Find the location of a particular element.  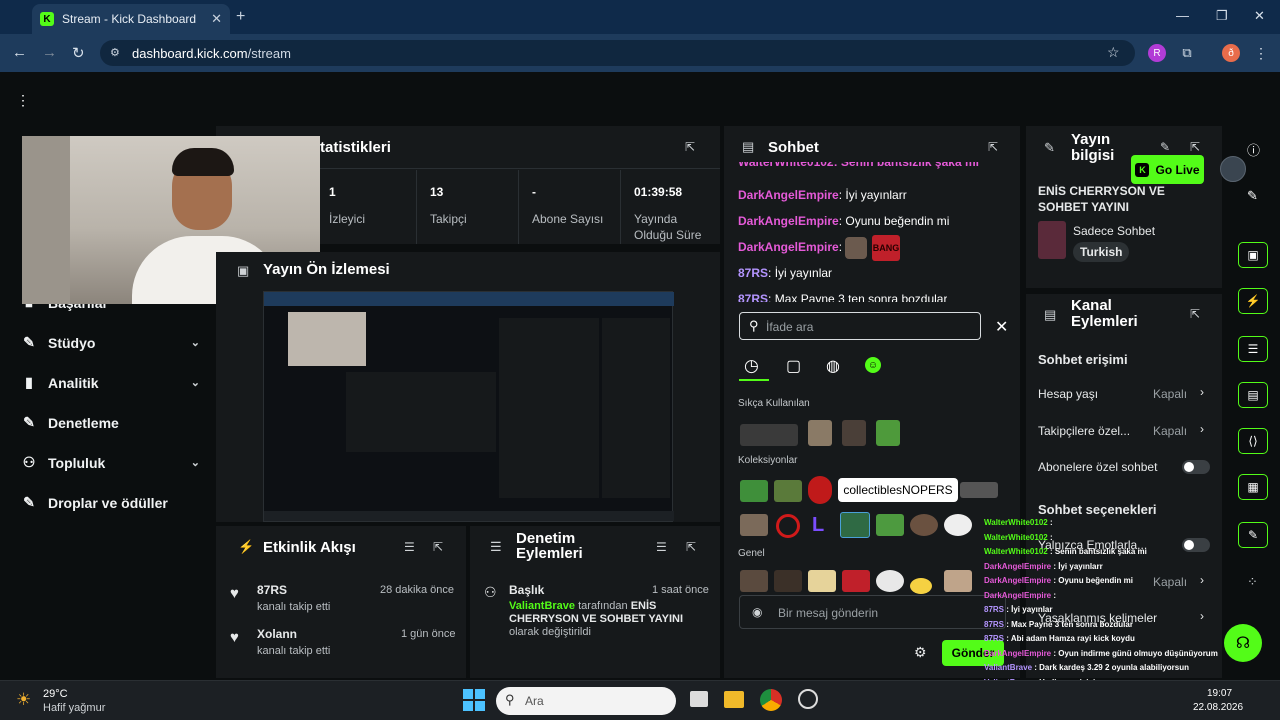

pencil-icon: ✎ is located at coordinates (1252, 196).